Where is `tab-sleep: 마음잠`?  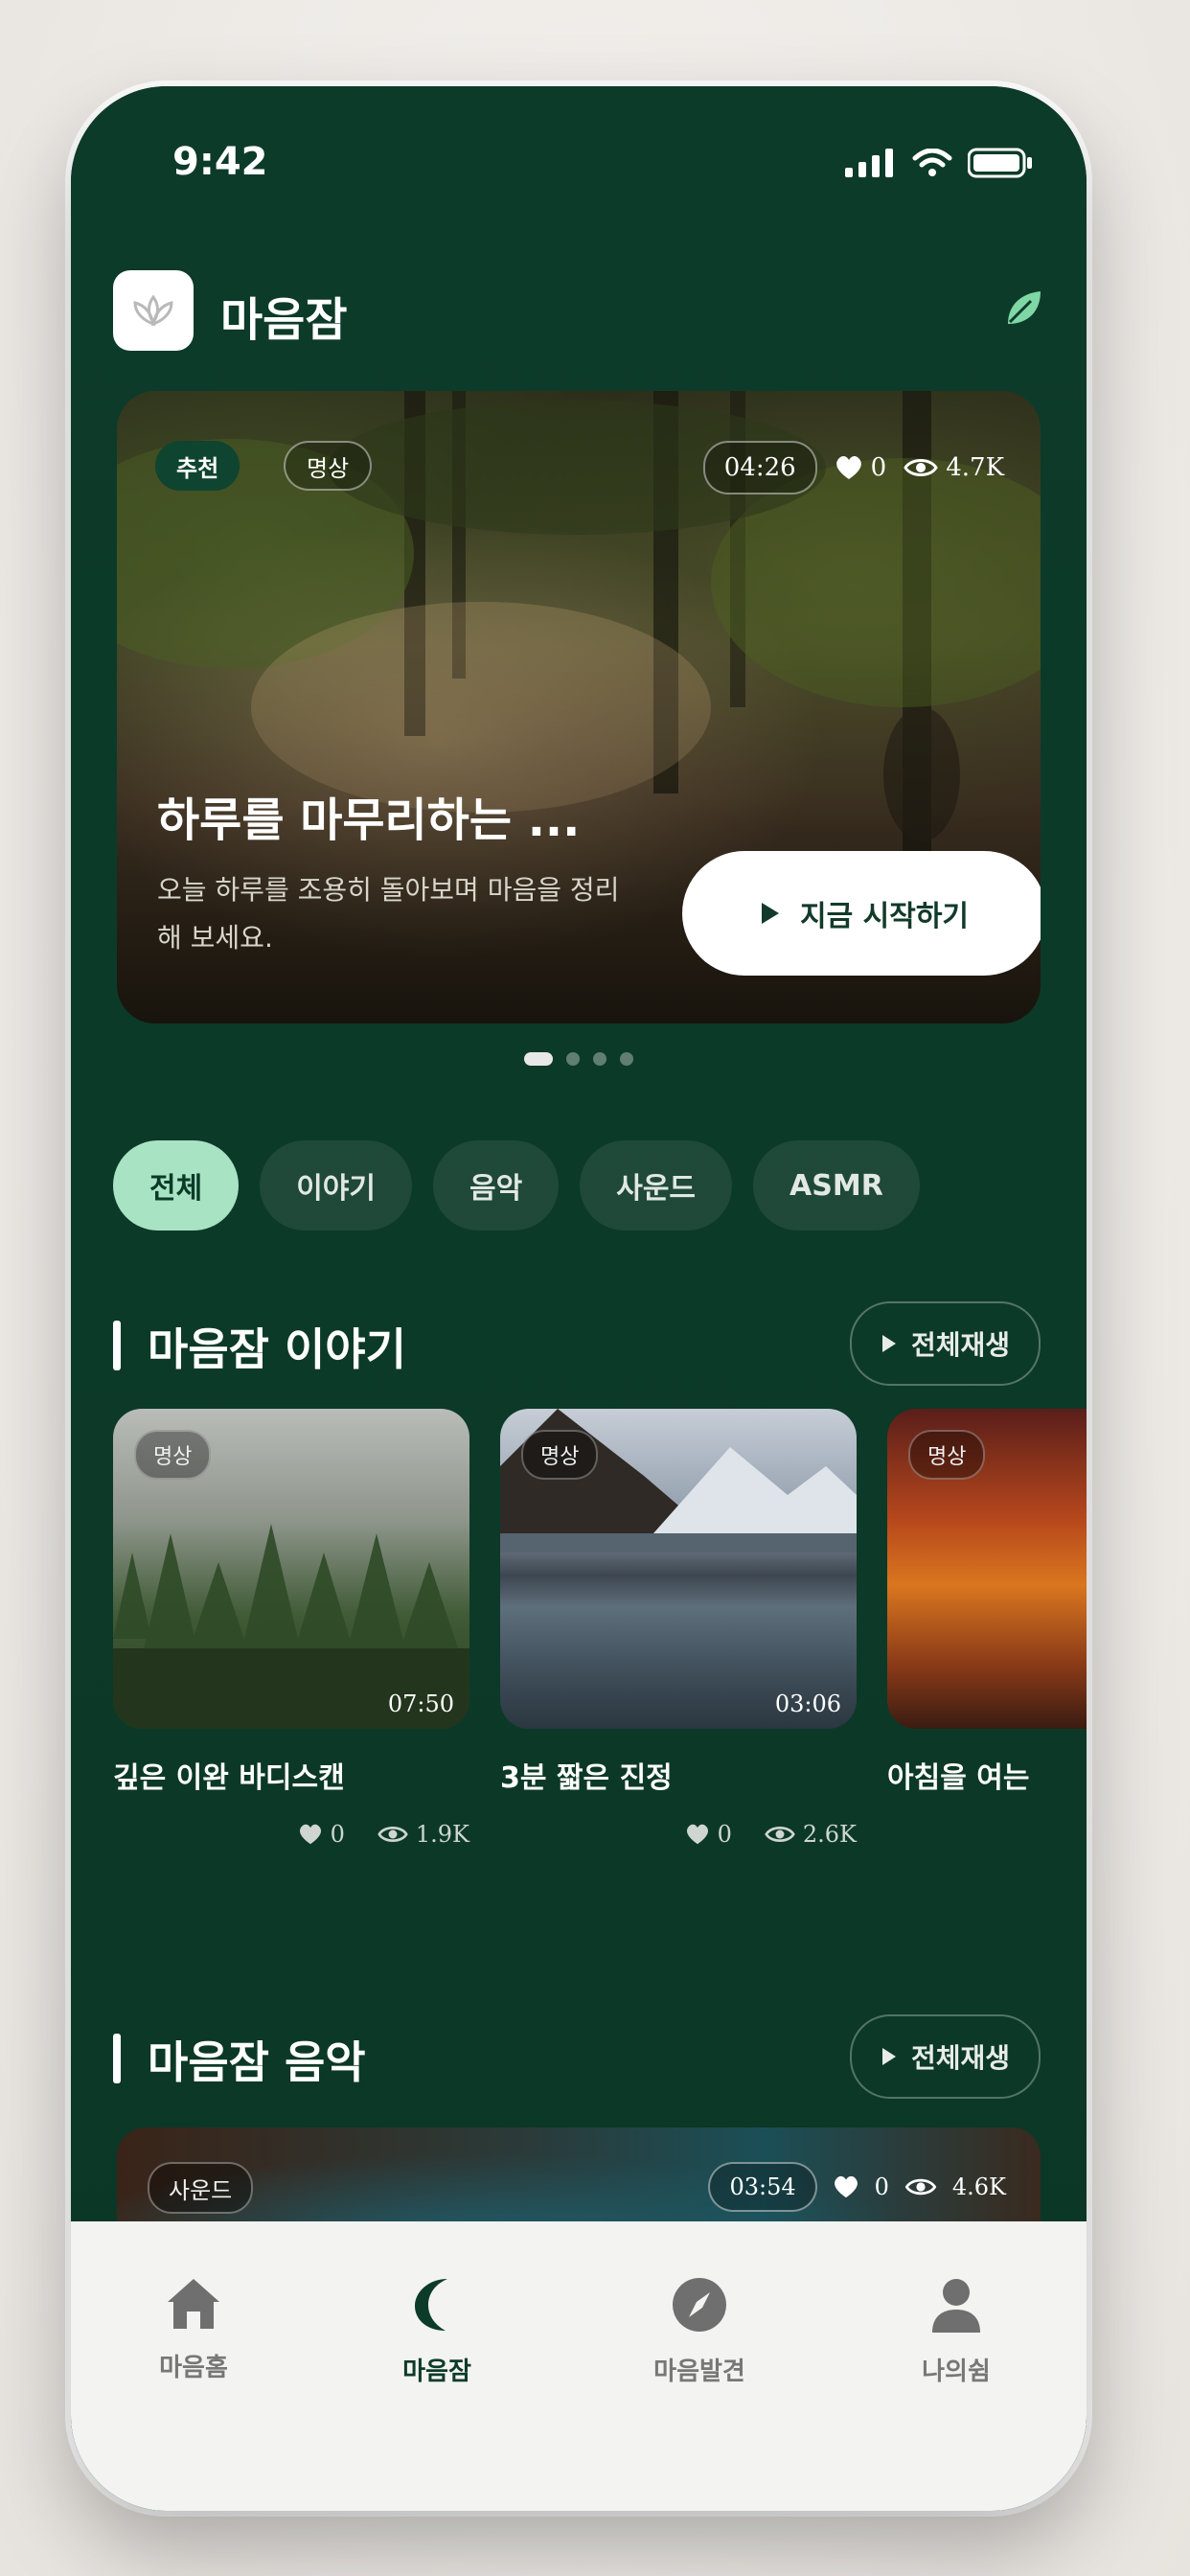 tab-sleep: 마음잠 is located at coordinates (437, 2331).